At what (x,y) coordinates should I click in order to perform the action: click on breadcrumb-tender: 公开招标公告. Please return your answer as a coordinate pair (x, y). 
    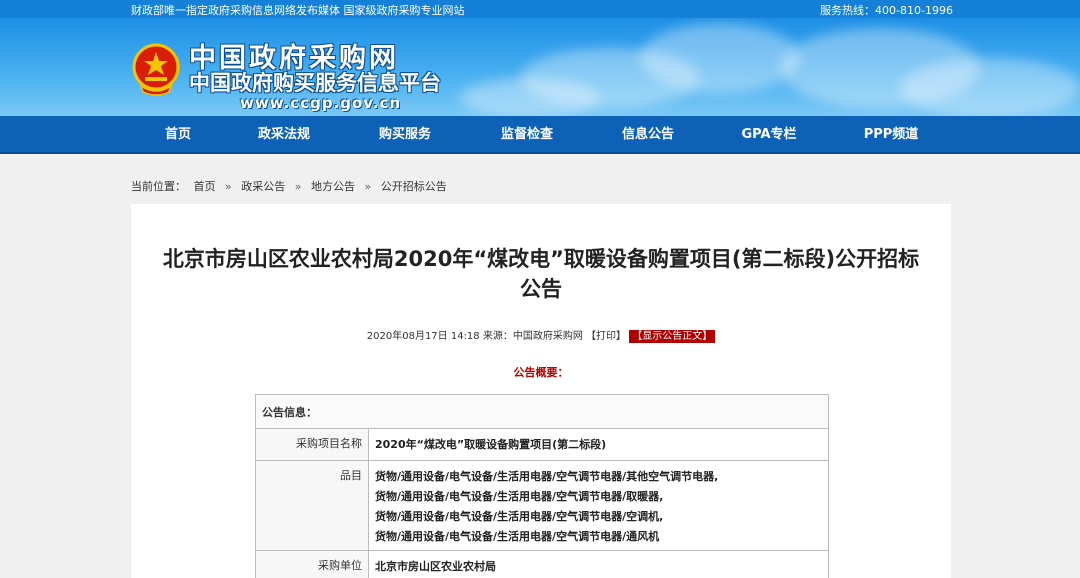
    Looking at the image, I should click on (414, 186).